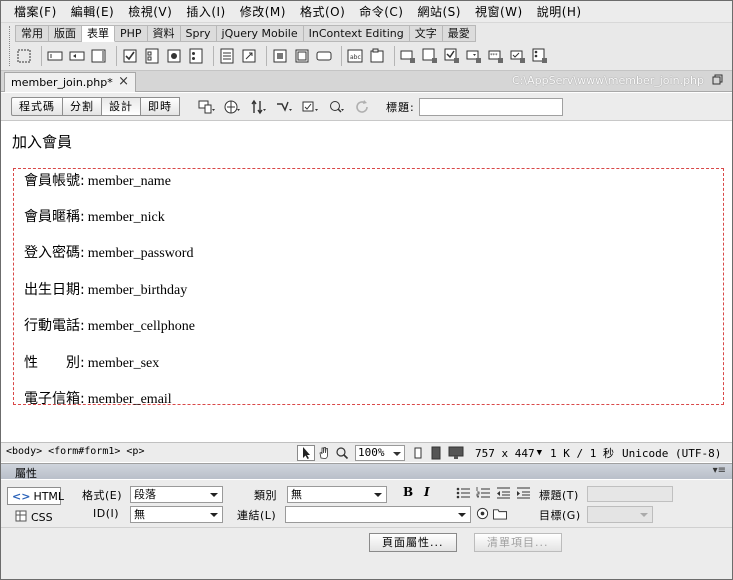 Image resolution: width=733 pixels, height=580 pixels. I want to click on format-select: 段落, so click(176, 494).